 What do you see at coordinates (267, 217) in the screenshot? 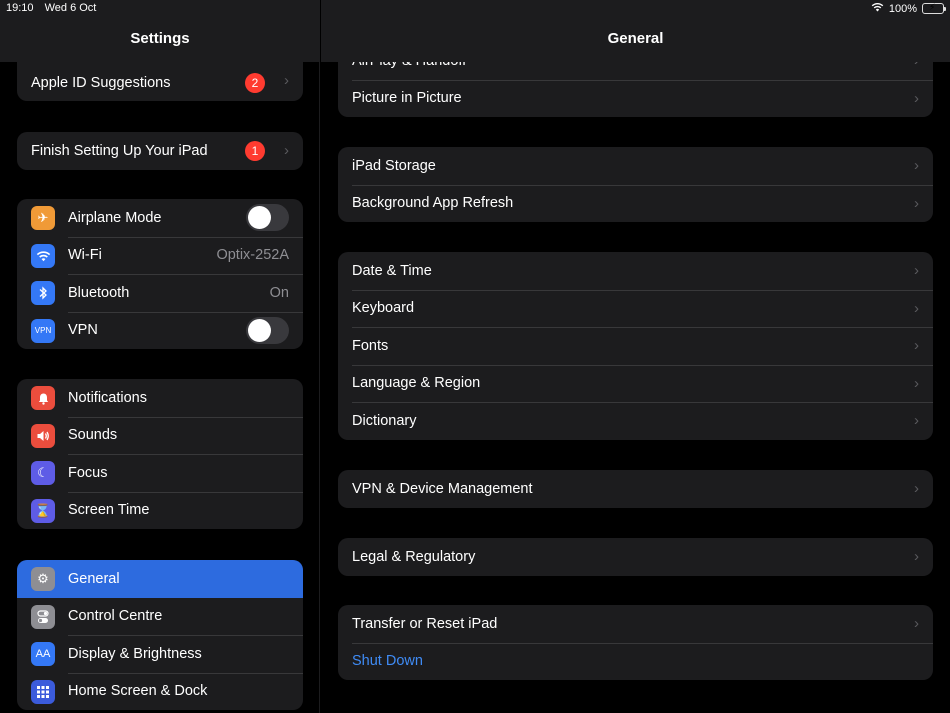
I see `airplane-mode-toggle` at bounding box center [267, 217].